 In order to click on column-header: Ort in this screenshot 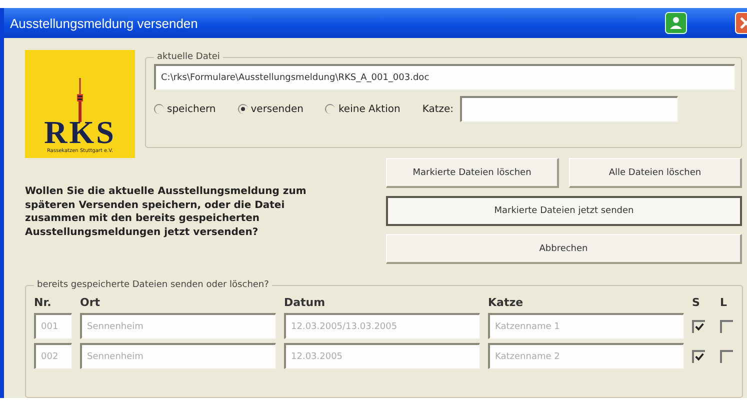, I will do `click(91, 302)`.